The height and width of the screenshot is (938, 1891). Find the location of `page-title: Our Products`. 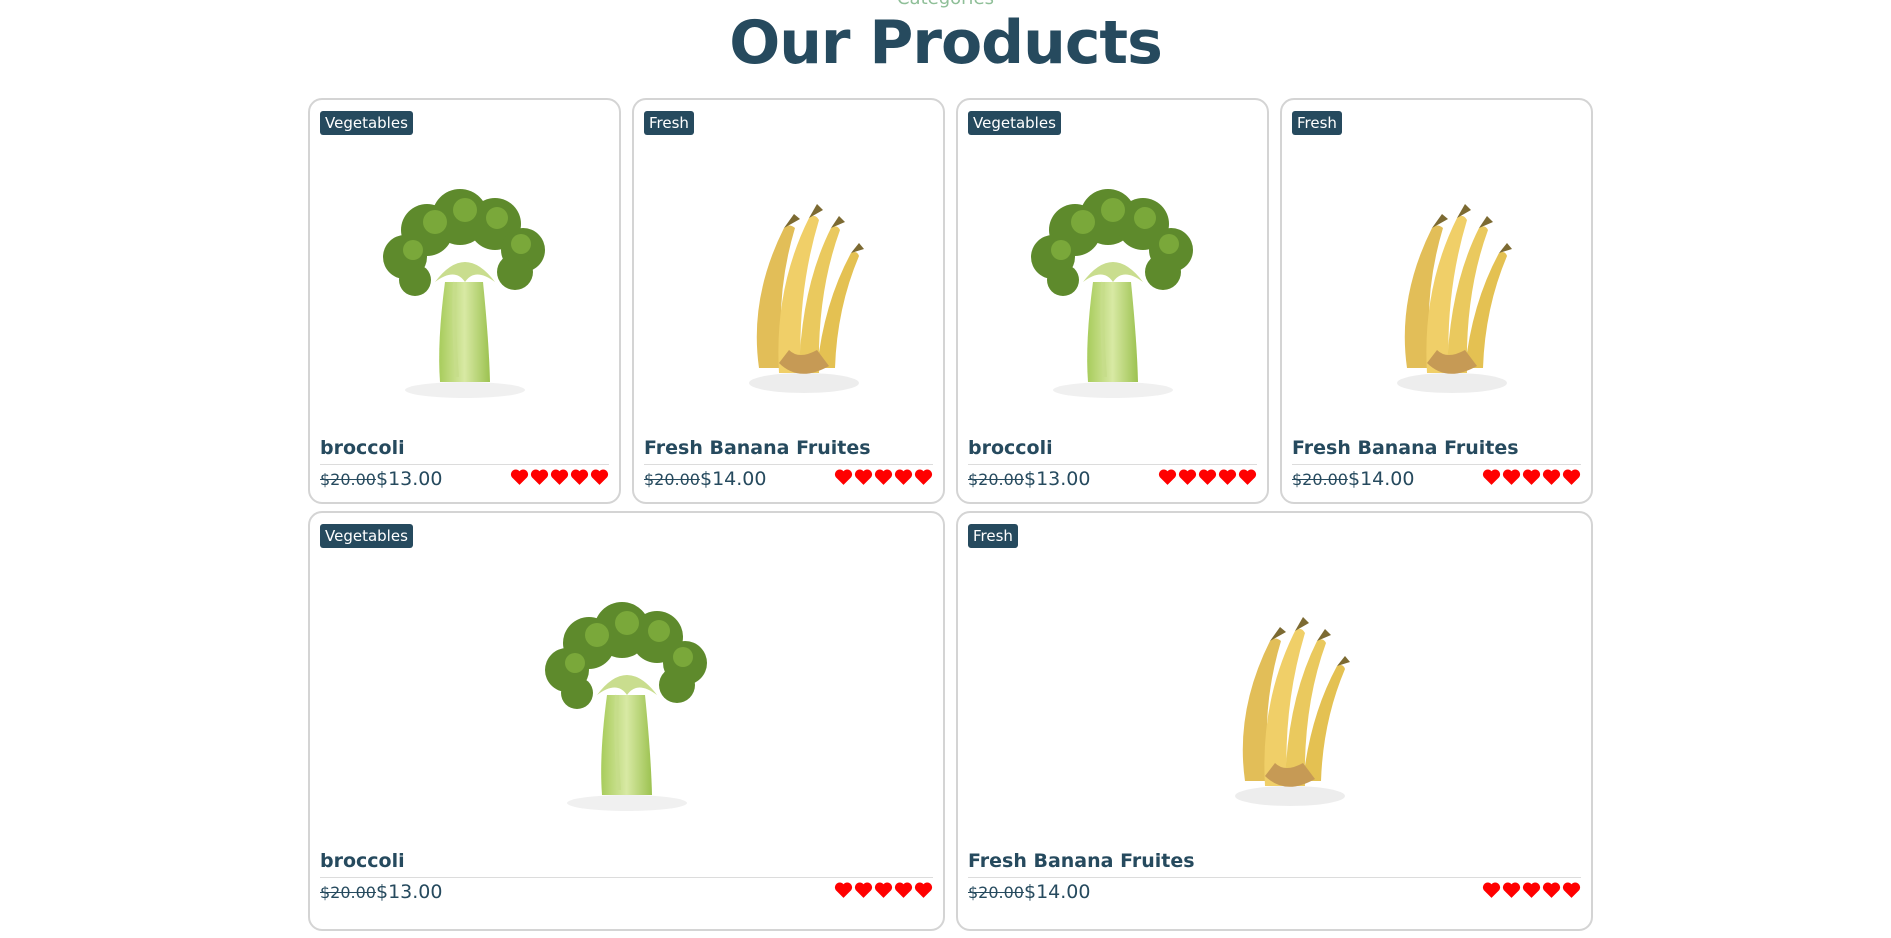

page-title: Our Products is located at coordinates (946, 43).